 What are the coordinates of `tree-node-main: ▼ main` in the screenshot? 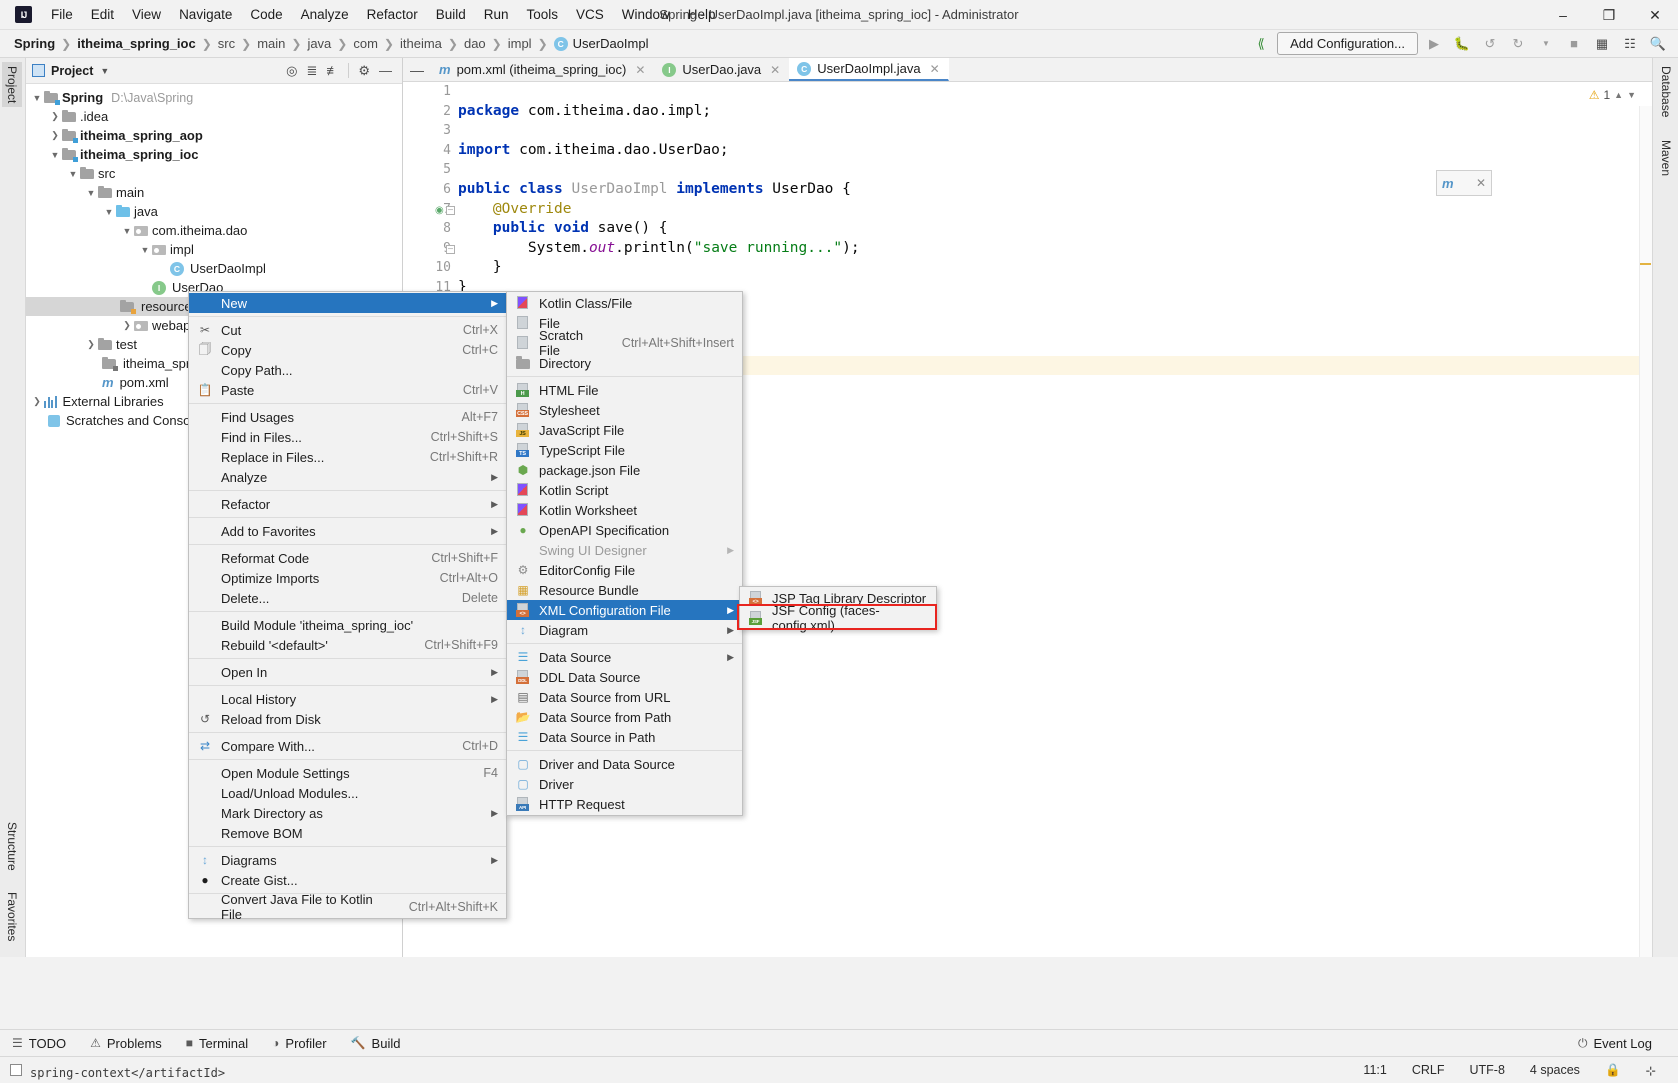 It's located at (214, 192).